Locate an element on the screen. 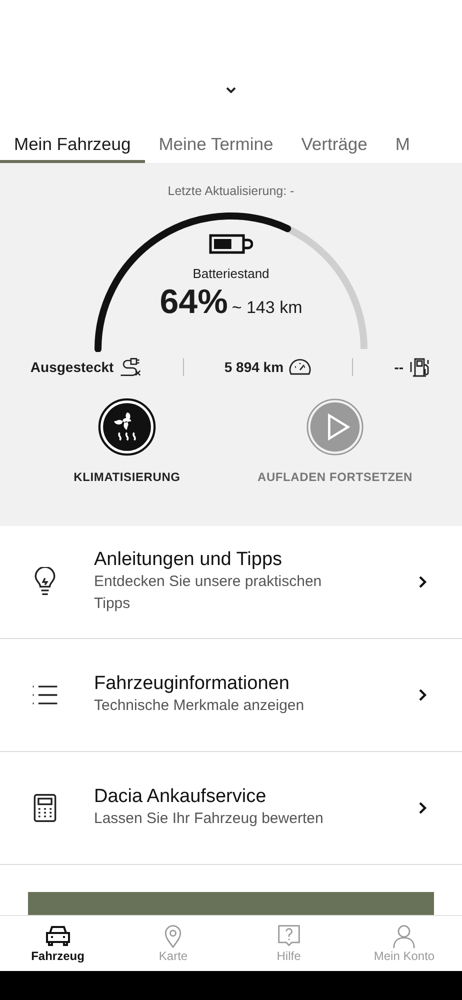 Image resolution: width=462 pixels, height=1000 pixels. nav-item: Hilfe is located at coordinates (288, 943).